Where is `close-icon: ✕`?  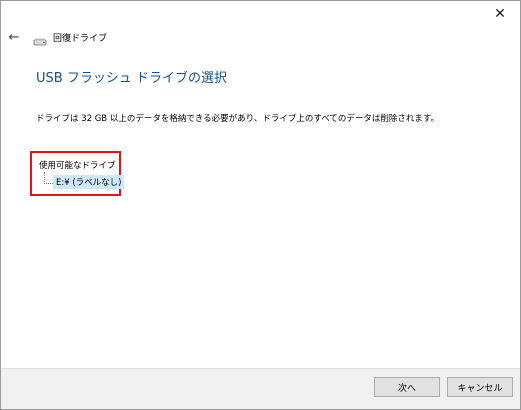
close-icon: ✕ is located at coordinates (500, 14).